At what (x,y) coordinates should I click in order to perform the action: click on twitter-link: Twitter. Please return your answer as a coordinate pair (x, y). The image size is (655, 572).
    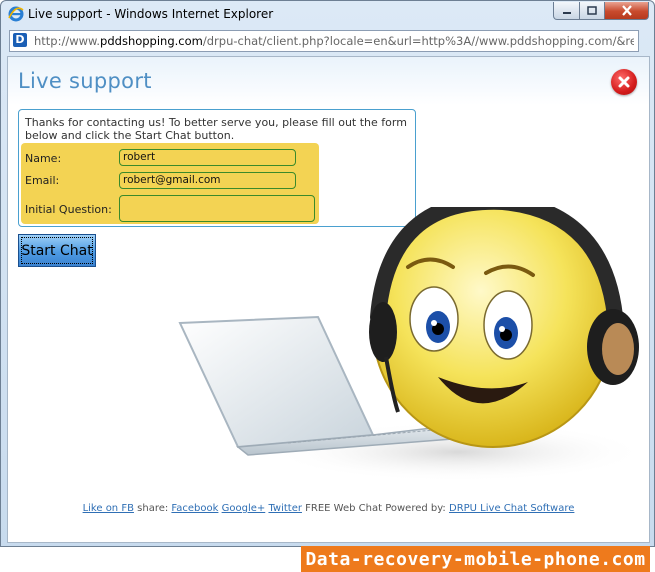
    Looking at the image, I should click on (285, 508).